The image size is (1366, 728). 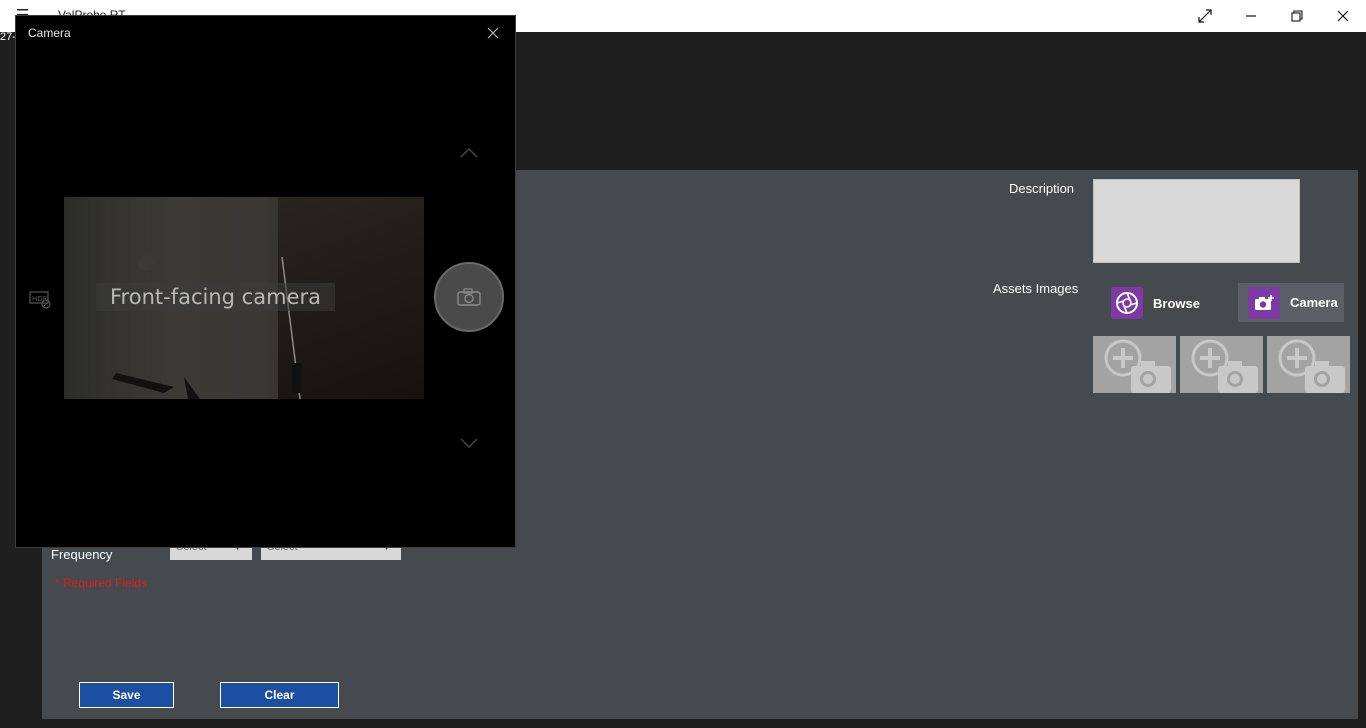 What do you see at coordinates (1176, 303) in the screenshot?
I see `browse-label: Browse` at bounding box center [1176, 303].